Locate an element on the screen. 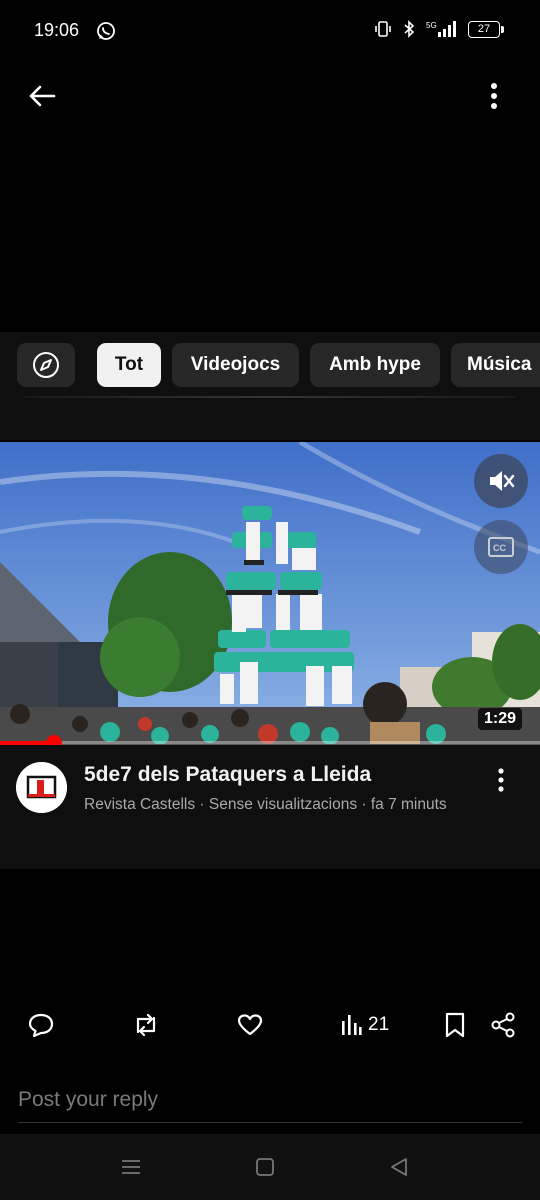  triangle-back-icon is located at coordinates (399, 1167).